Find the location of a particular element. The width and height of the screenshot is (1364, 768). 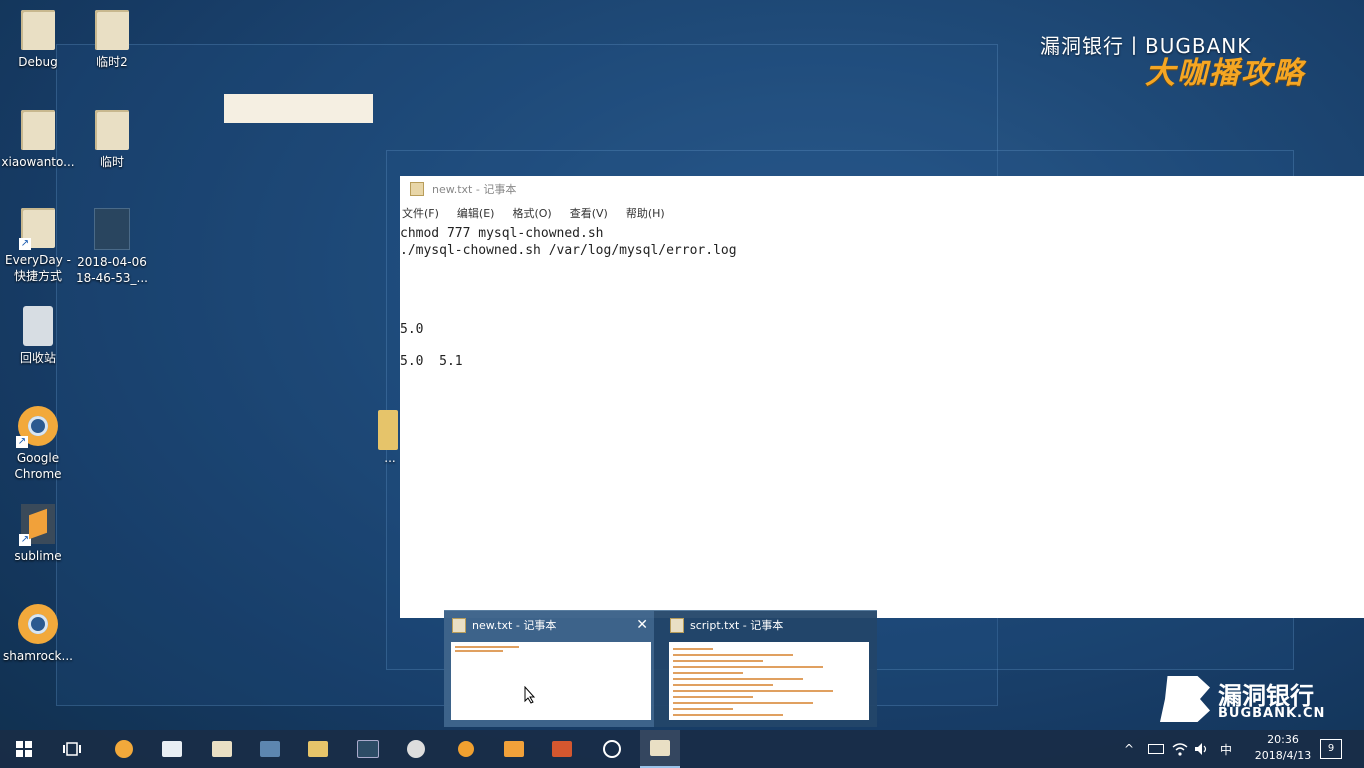

desktop-icon-label: 快捷方式 is located at coordinates (37, 276).